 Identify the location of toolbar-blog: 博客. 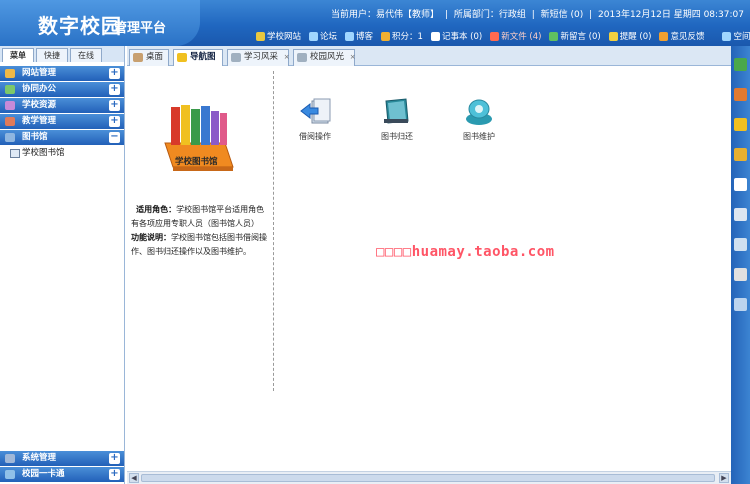
(359, 36).